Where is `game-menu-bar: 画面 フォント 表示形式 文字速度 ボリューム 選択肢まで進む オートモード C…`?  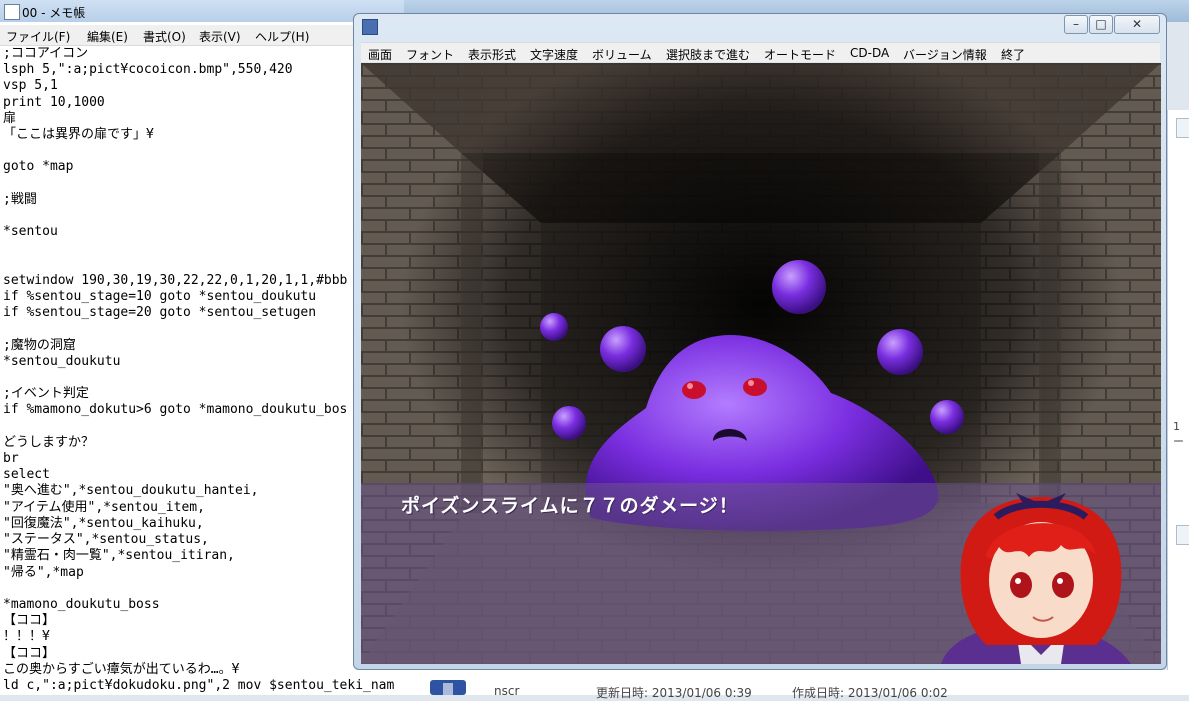 game-menu-bar: 画面 フォント 表示形式 文字速度 ボリューム 選択肢まで進む オートモード C… is located at coordinates (760, 52).